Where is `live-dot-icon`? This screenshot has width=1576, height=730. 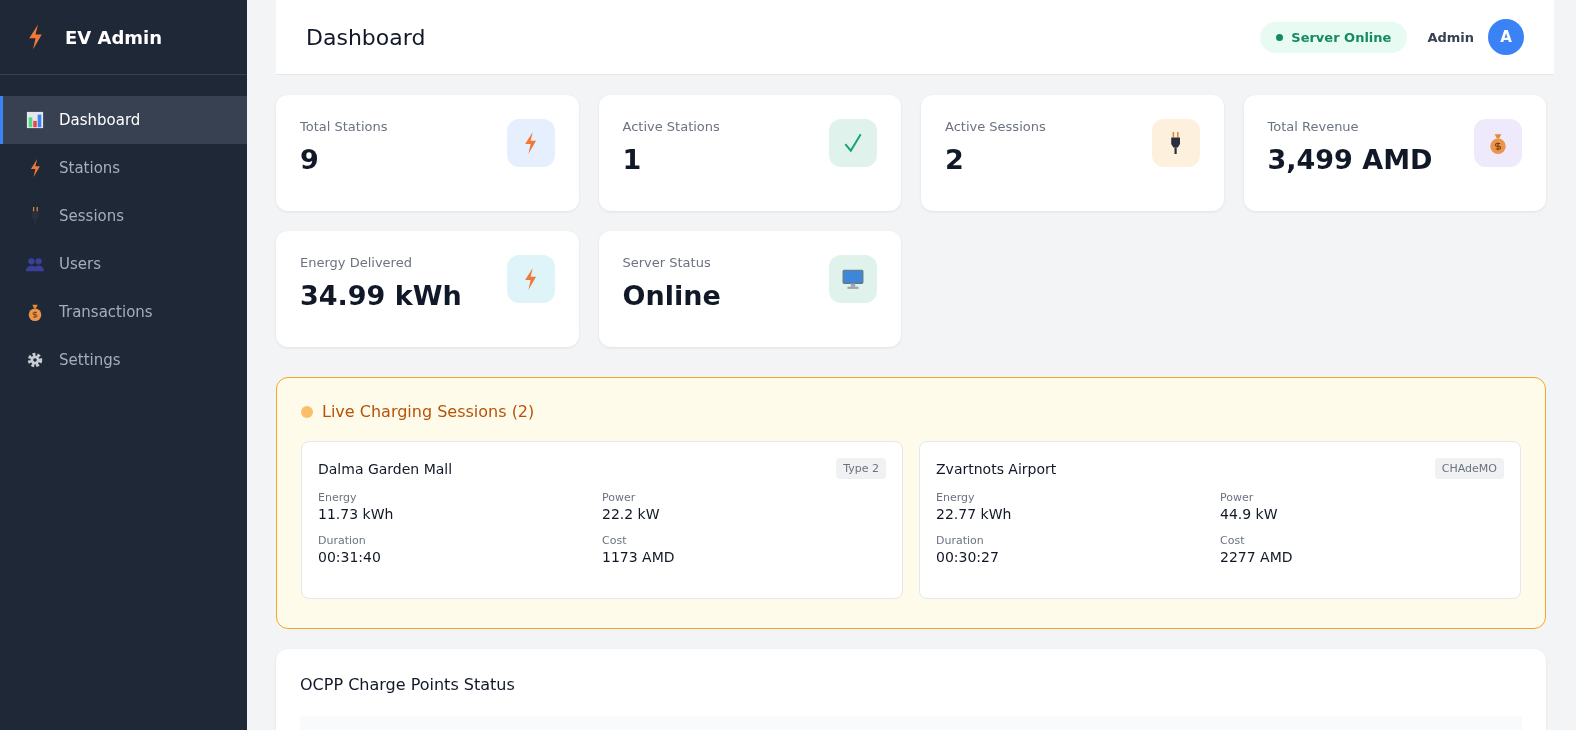
live-dot-icon is located at coordinates (307, 411).